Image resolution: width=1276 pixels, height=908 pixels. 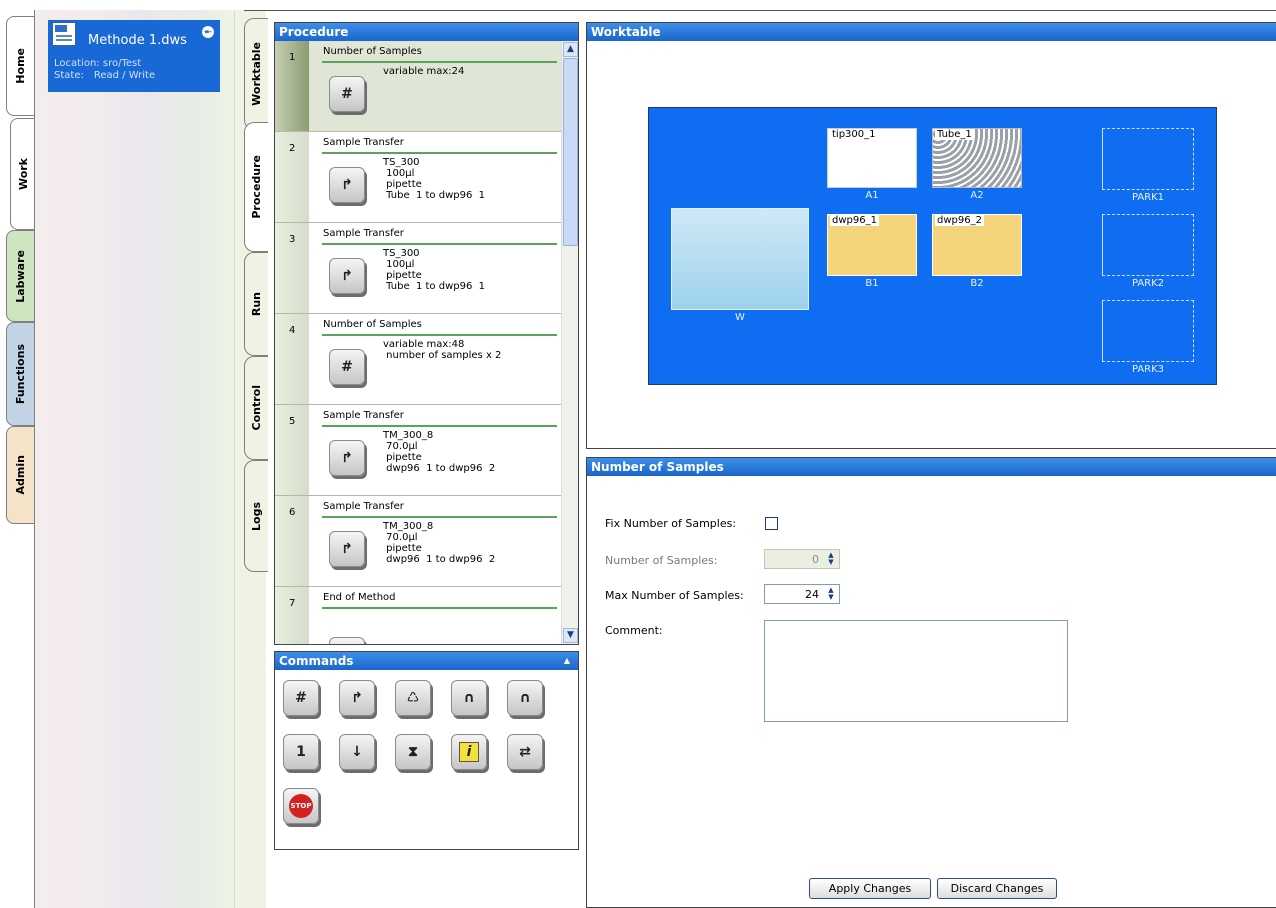 I want to click on tab-procedure: Procedure, so click(x=256, y=187).